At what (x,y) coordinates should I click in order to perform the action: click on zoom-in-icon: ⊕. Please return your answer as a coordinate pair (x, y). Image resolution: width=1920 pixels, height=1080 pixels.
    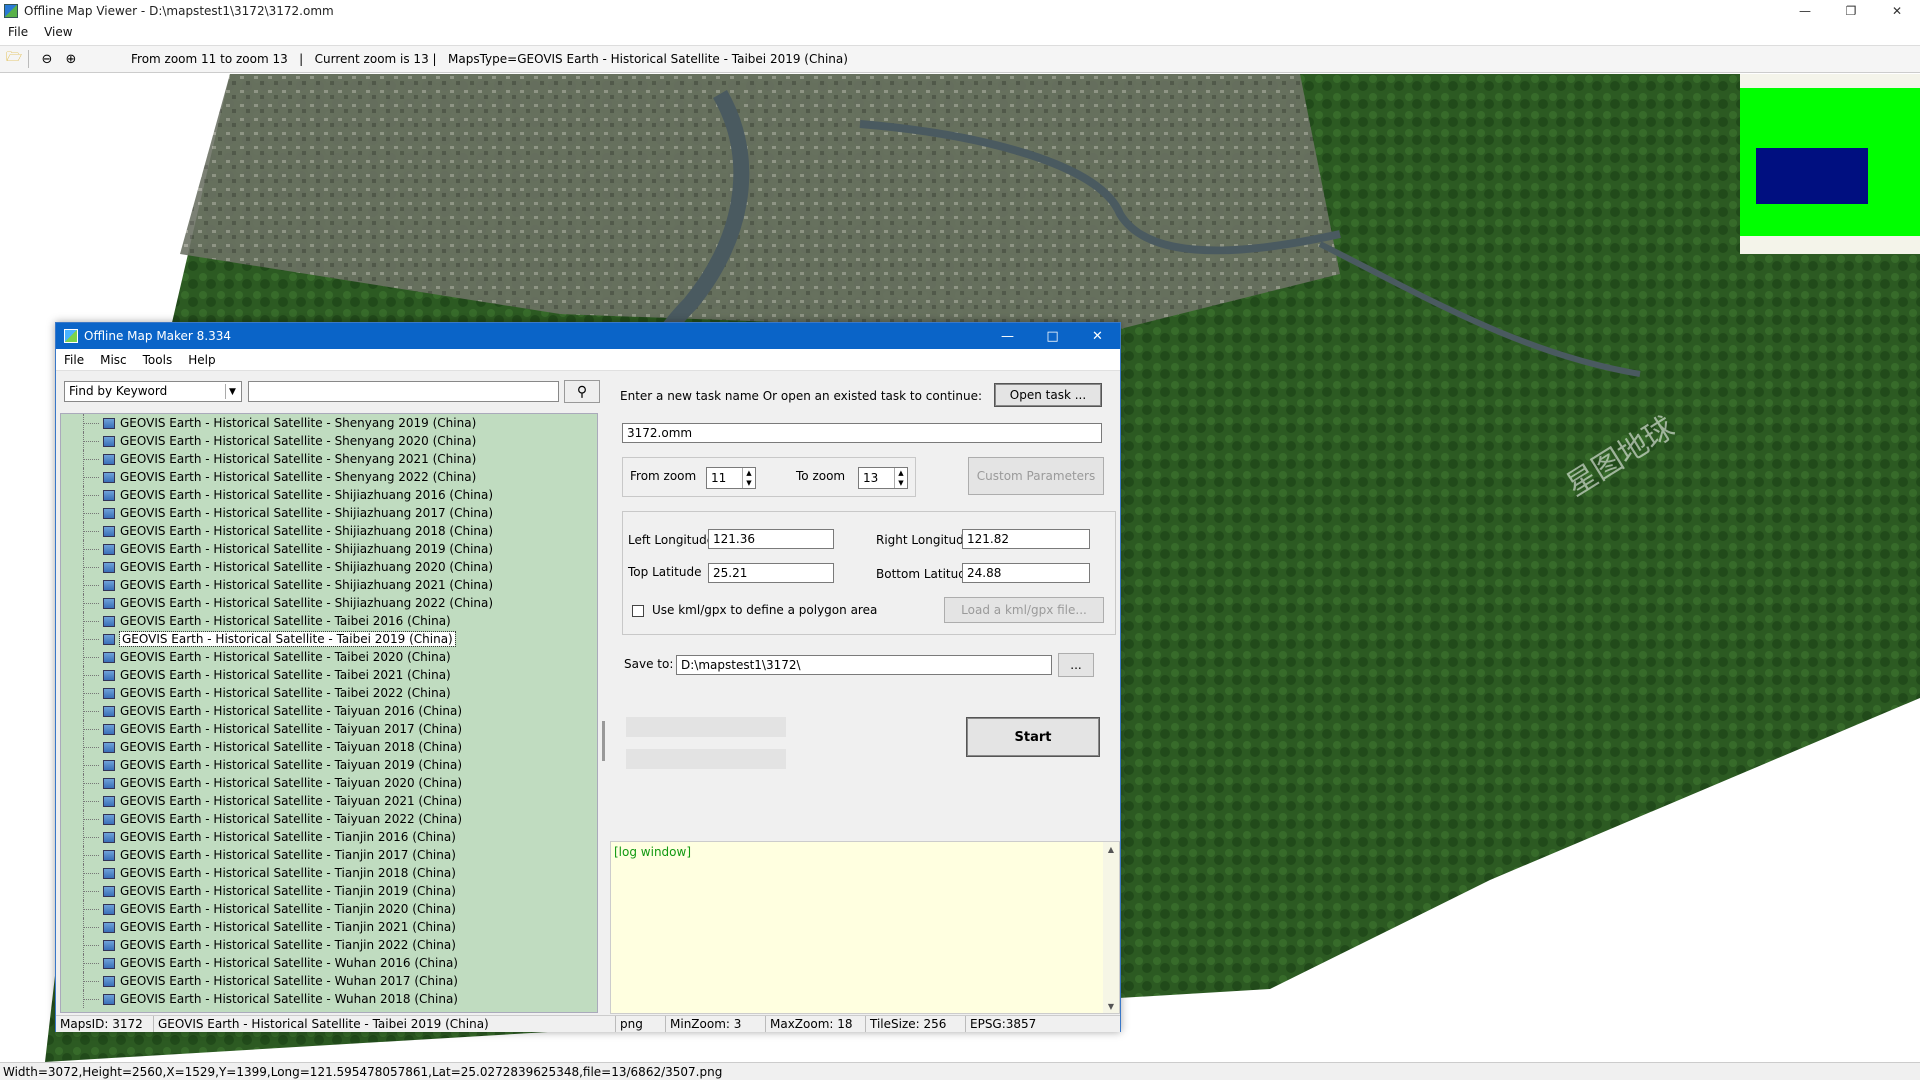
    Looking at the image, I should click on (71, 59).